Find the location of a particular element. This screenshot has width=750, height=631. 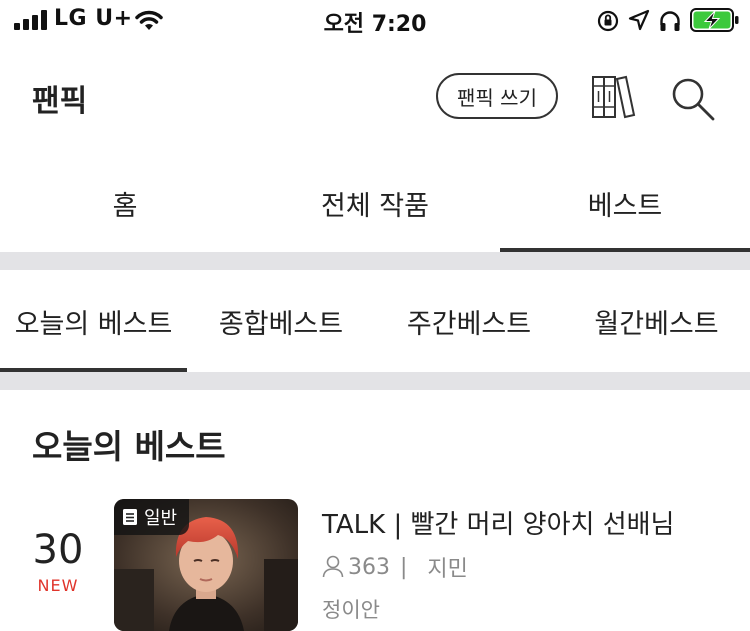

document-icon is located at coordinates (130, 517).